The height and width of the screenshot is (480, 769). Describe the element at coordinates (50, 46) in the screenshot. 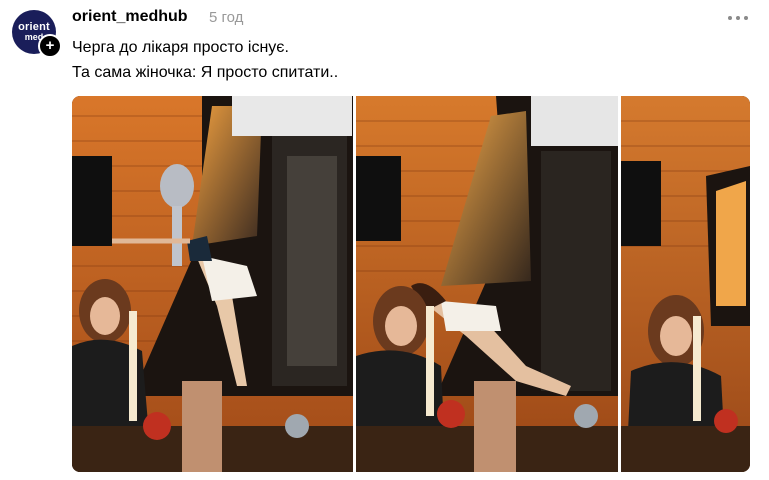

I see `follow-plus-icon: +` at that location.